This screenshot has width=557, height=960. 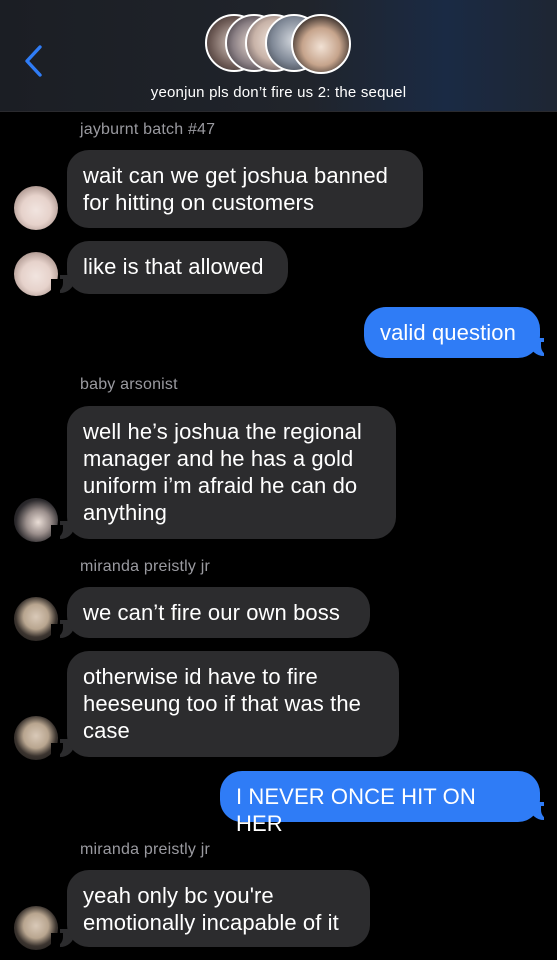 What do you see at coordinates (236, 175) in the screenshot?
I see `message-line: wait can we get joshua banned` at bounding box center [236, 175].